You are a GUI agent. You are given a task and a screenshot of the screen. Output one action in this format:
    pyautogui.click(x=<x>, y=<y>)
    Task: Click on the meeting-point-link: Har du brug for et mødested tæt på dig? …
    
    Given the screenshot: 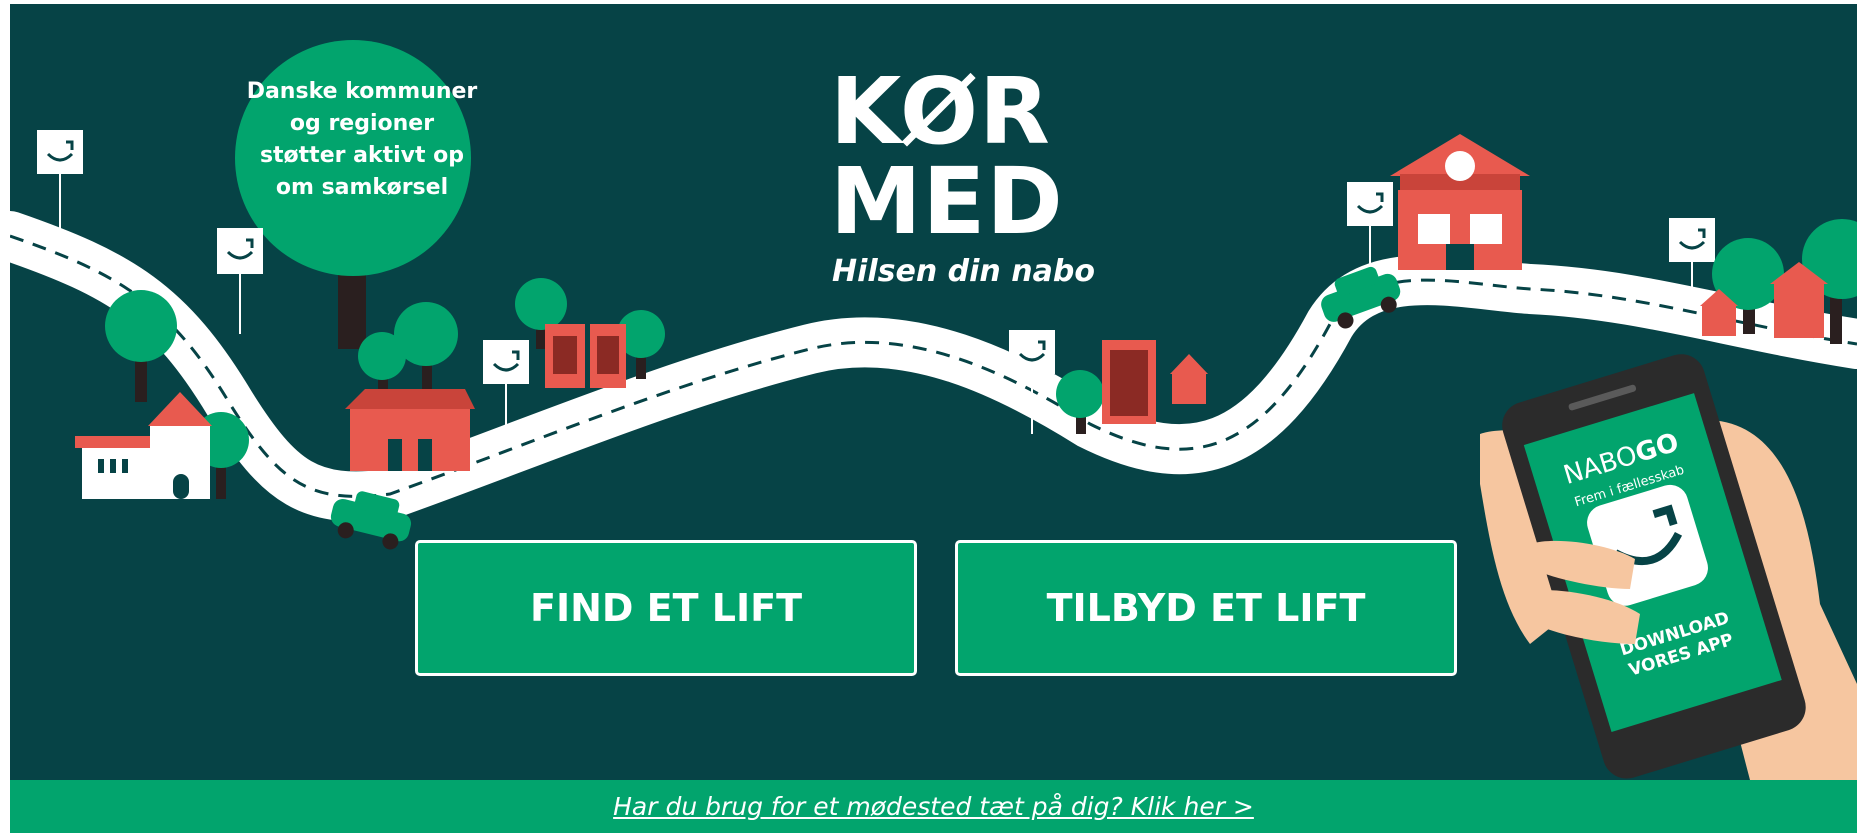 What is the action you would take?
    pyautogui.click(x=933, y=806)
    